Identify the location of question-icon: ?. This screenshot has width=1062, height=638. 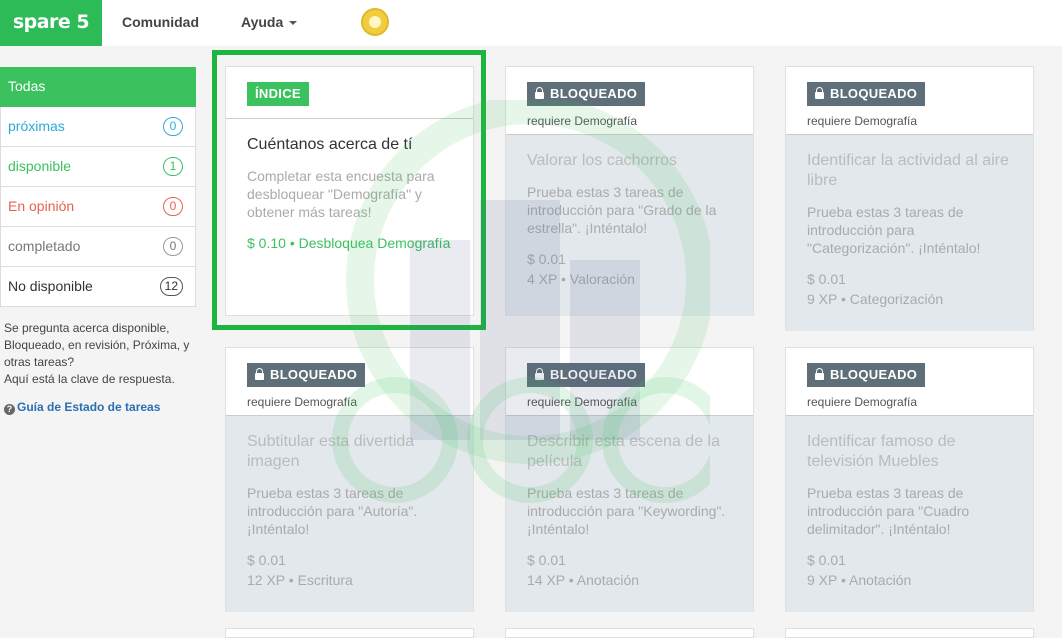
(9, 409).